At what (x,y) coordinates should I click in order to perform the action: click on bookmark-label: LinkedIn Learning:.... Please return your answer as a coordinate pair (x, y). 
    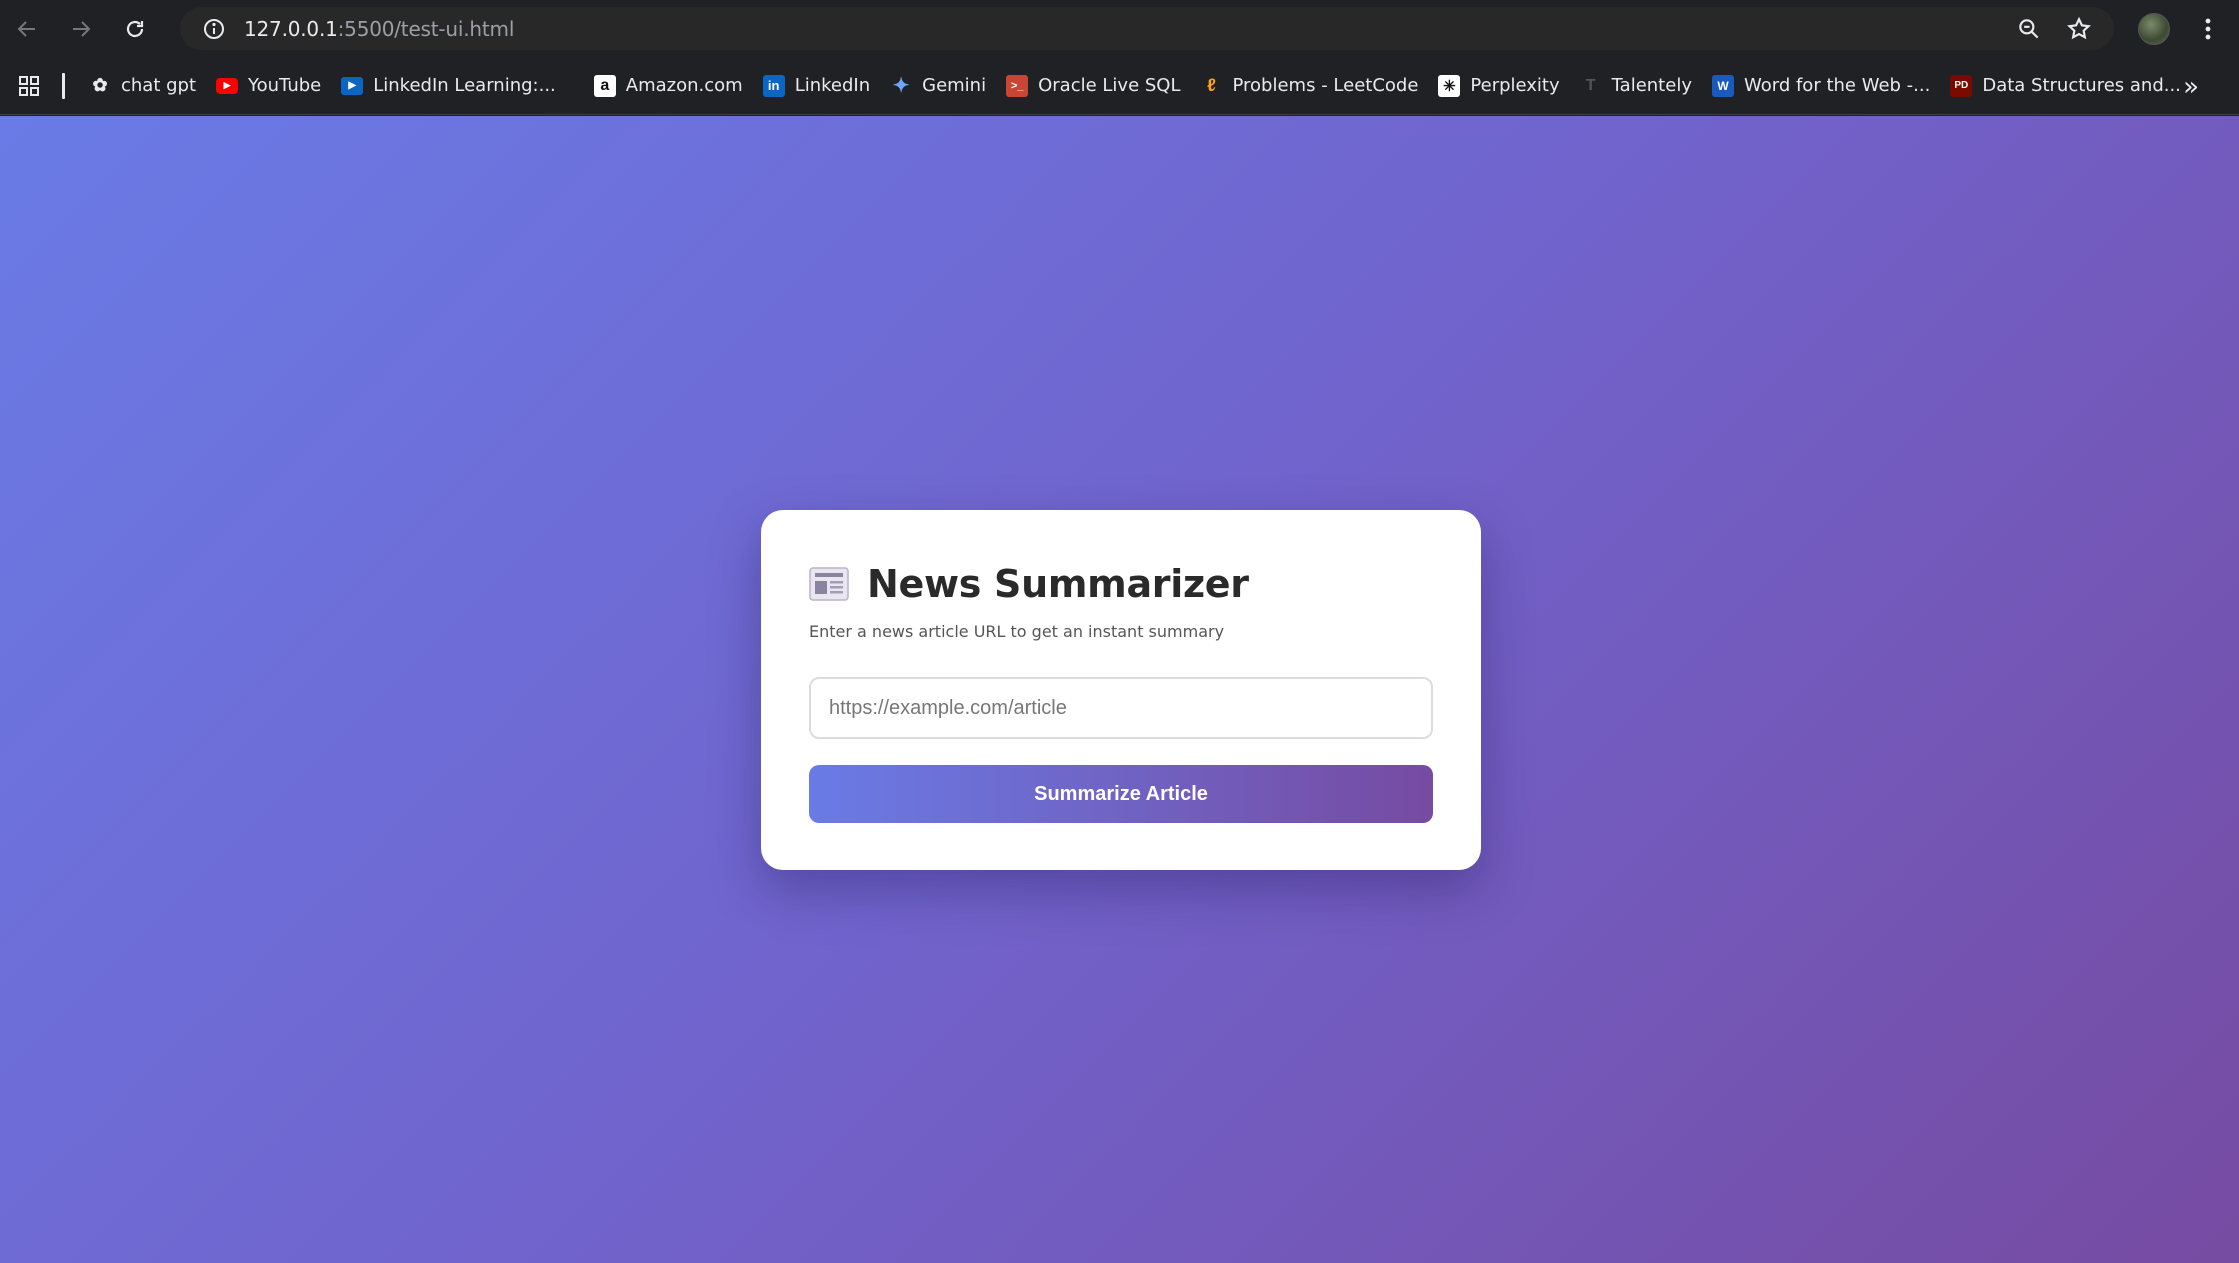
    Looking at the image, I should click on (464, 85).